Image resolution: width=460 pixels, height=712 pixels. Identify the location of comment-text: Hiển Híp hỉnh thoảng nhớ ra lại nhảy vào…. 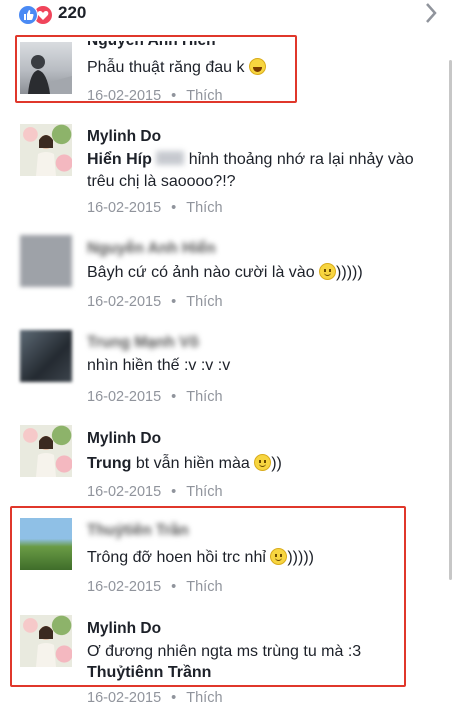
(250, 170).